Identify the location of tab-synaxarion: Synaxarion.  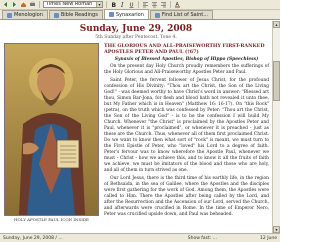
(126, 14).